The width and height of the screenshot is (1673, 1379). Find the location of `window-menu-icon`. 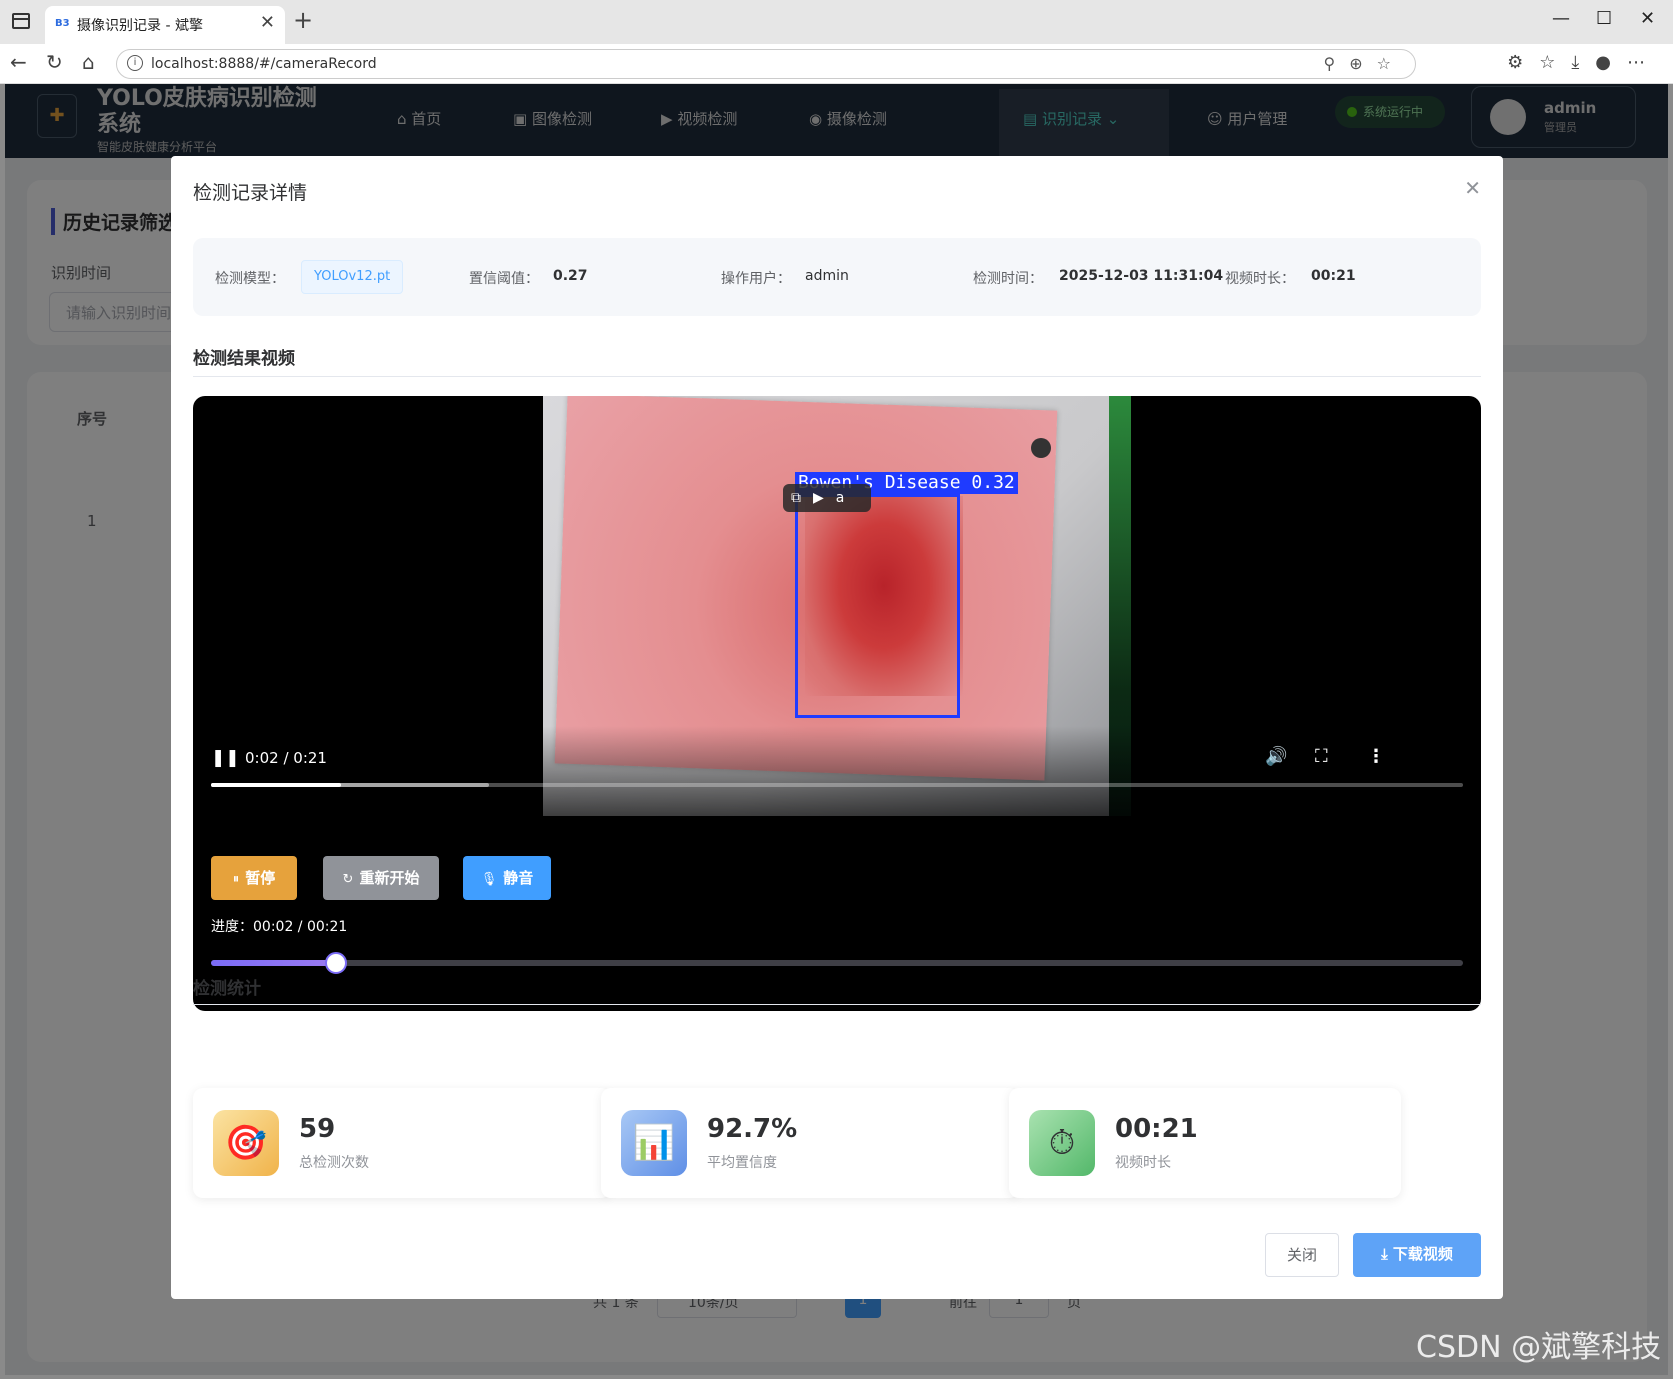

window-menu-icon is located at coordinates (21, 21).